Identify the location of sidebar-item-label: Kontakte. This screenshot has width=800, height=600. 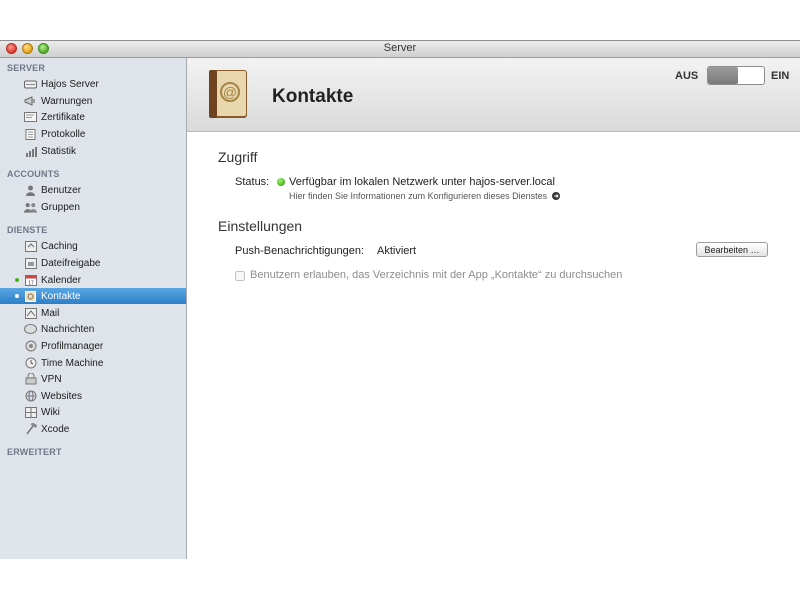
(61, 296).